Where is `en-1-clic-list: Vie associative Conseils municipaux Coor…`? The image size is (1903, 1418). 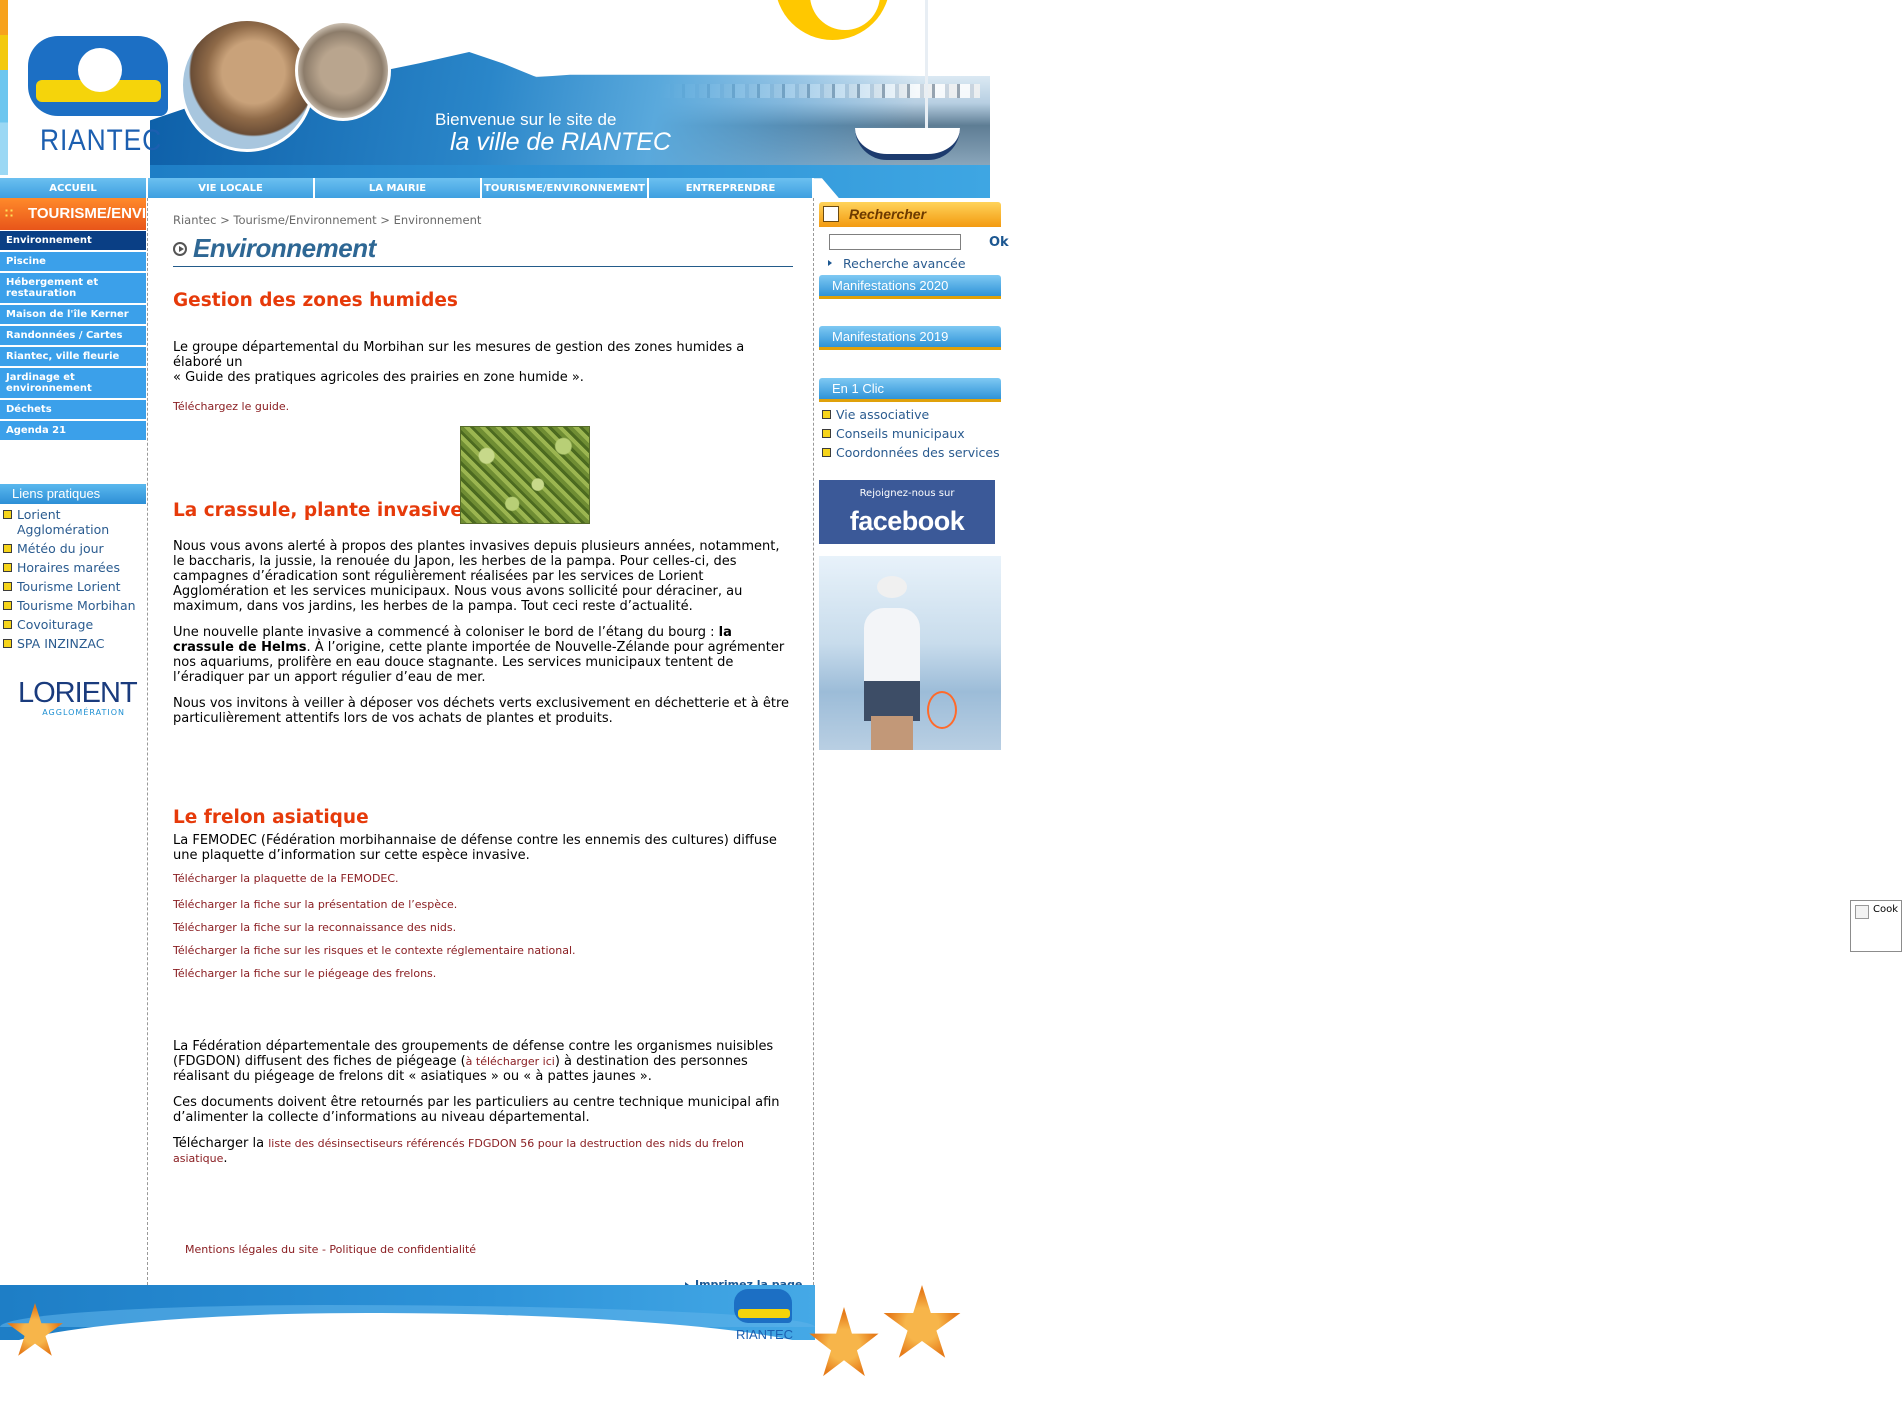
en-1-clic-list: Vie associative Conseils municipaux Coor… is located at coordinates (919, 435).